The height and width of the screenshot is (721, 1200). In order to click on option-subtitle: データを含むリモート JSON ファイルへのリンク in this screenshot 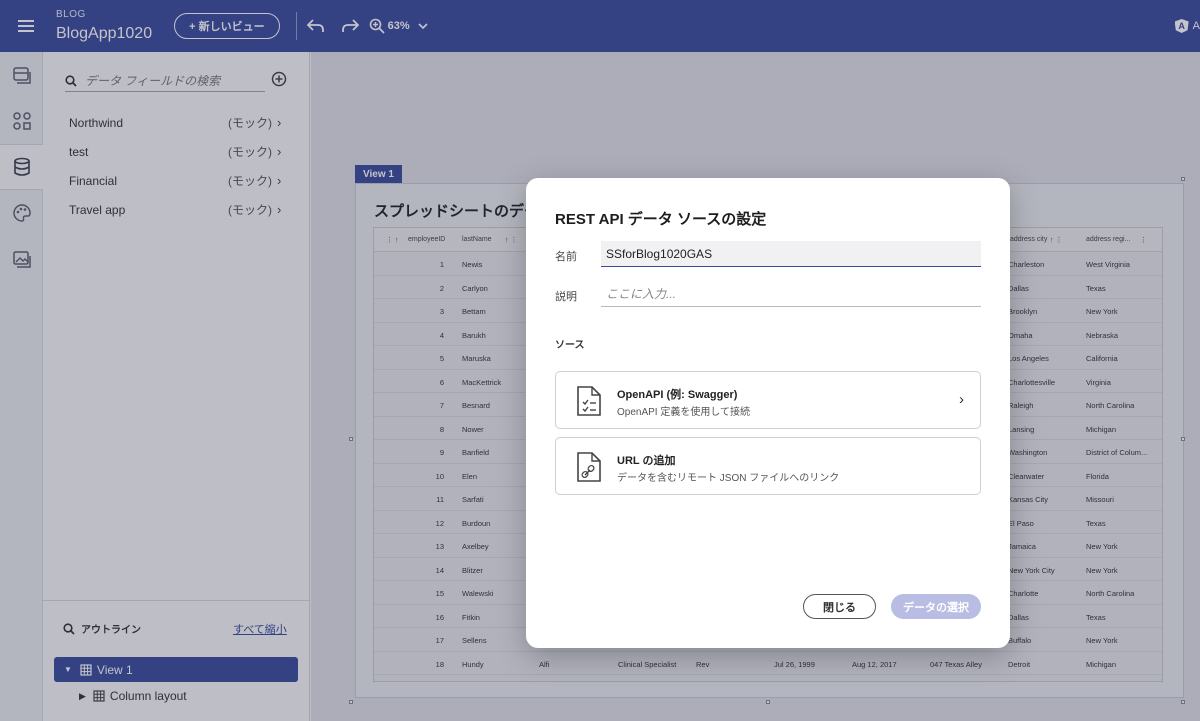, I will do `click(728, 478)`.